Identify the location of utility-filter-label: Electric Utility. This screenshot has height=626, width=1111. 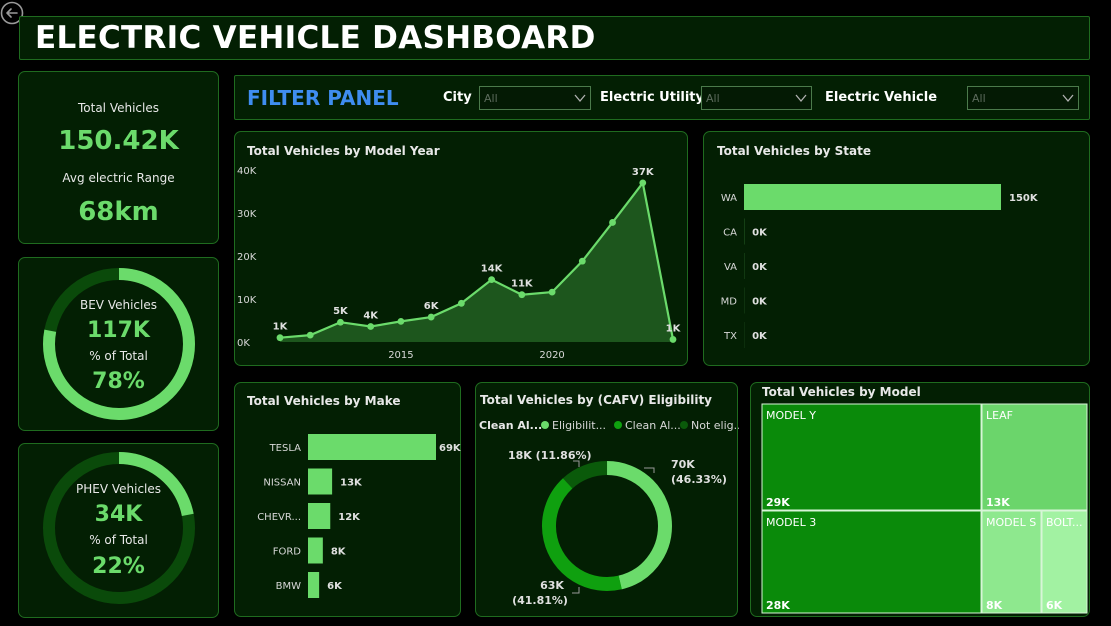
(652, 97).